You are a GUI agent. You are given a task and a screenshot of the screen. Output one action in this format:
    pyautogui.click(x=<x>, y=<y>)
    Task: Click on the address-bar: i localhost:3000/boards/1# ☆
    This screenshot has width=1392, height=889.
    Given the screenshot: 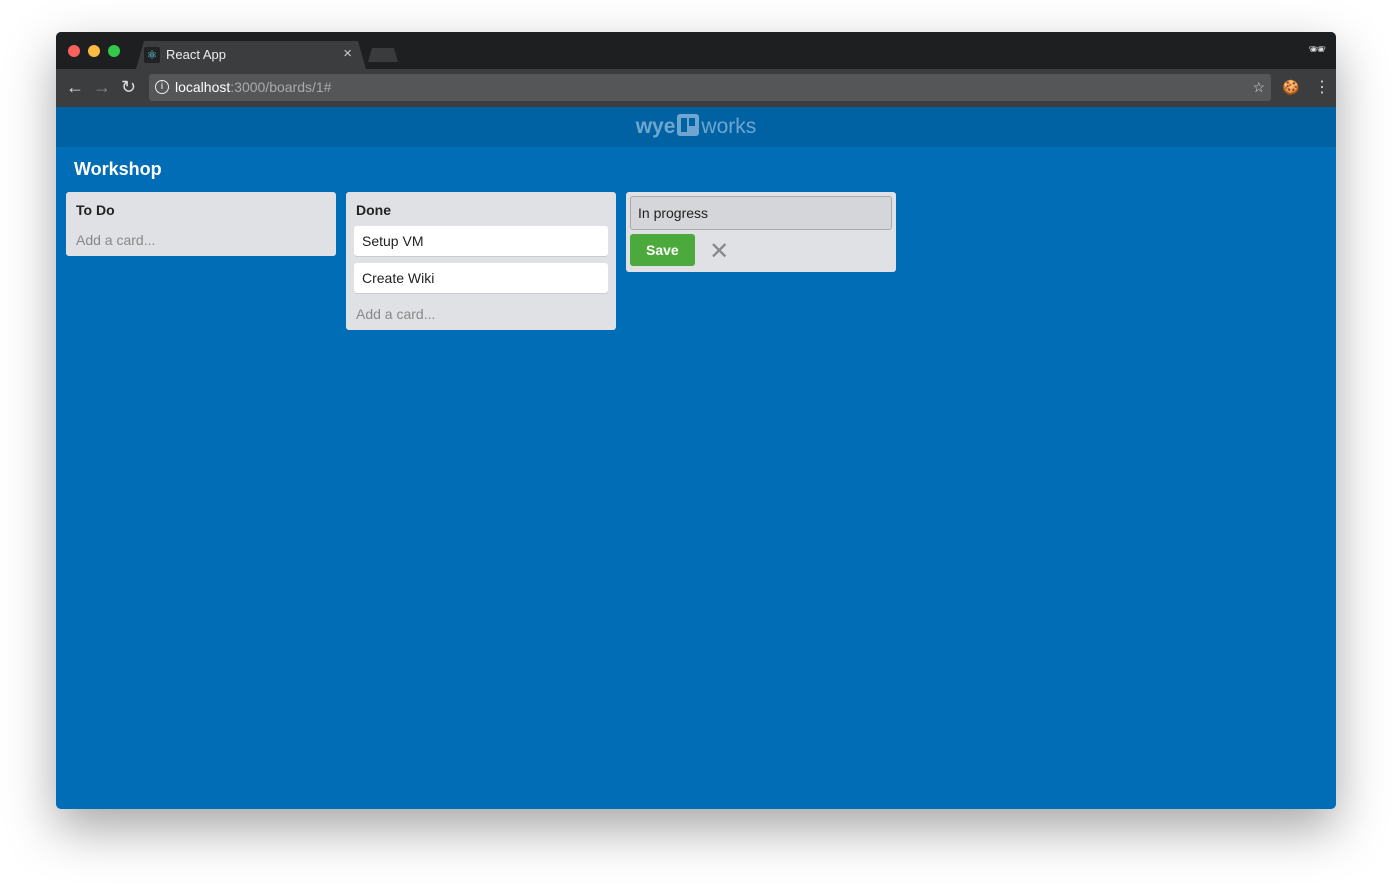 What is the action you would take?
    pyautogui.click(x=710, y=87)
    